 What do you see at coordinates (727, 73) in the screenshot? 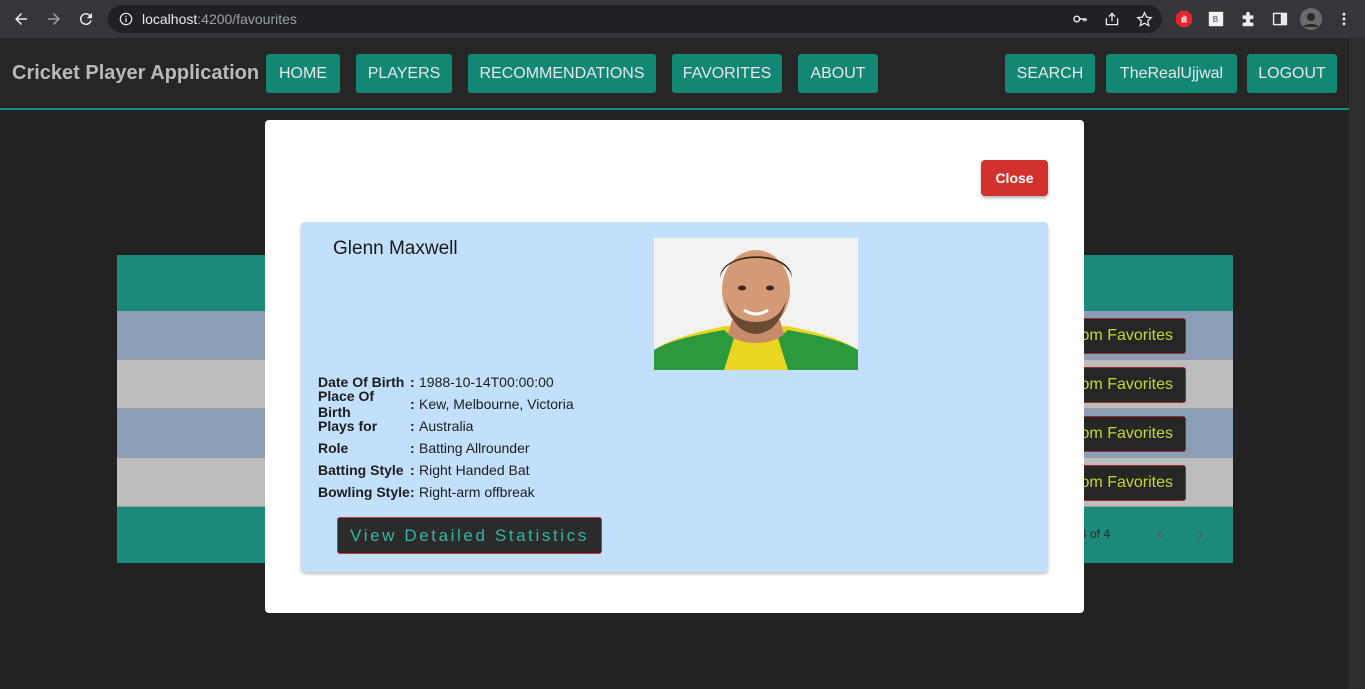
I see `nav-favorites-button: FAVORITES` at bounding box center [727, 73].